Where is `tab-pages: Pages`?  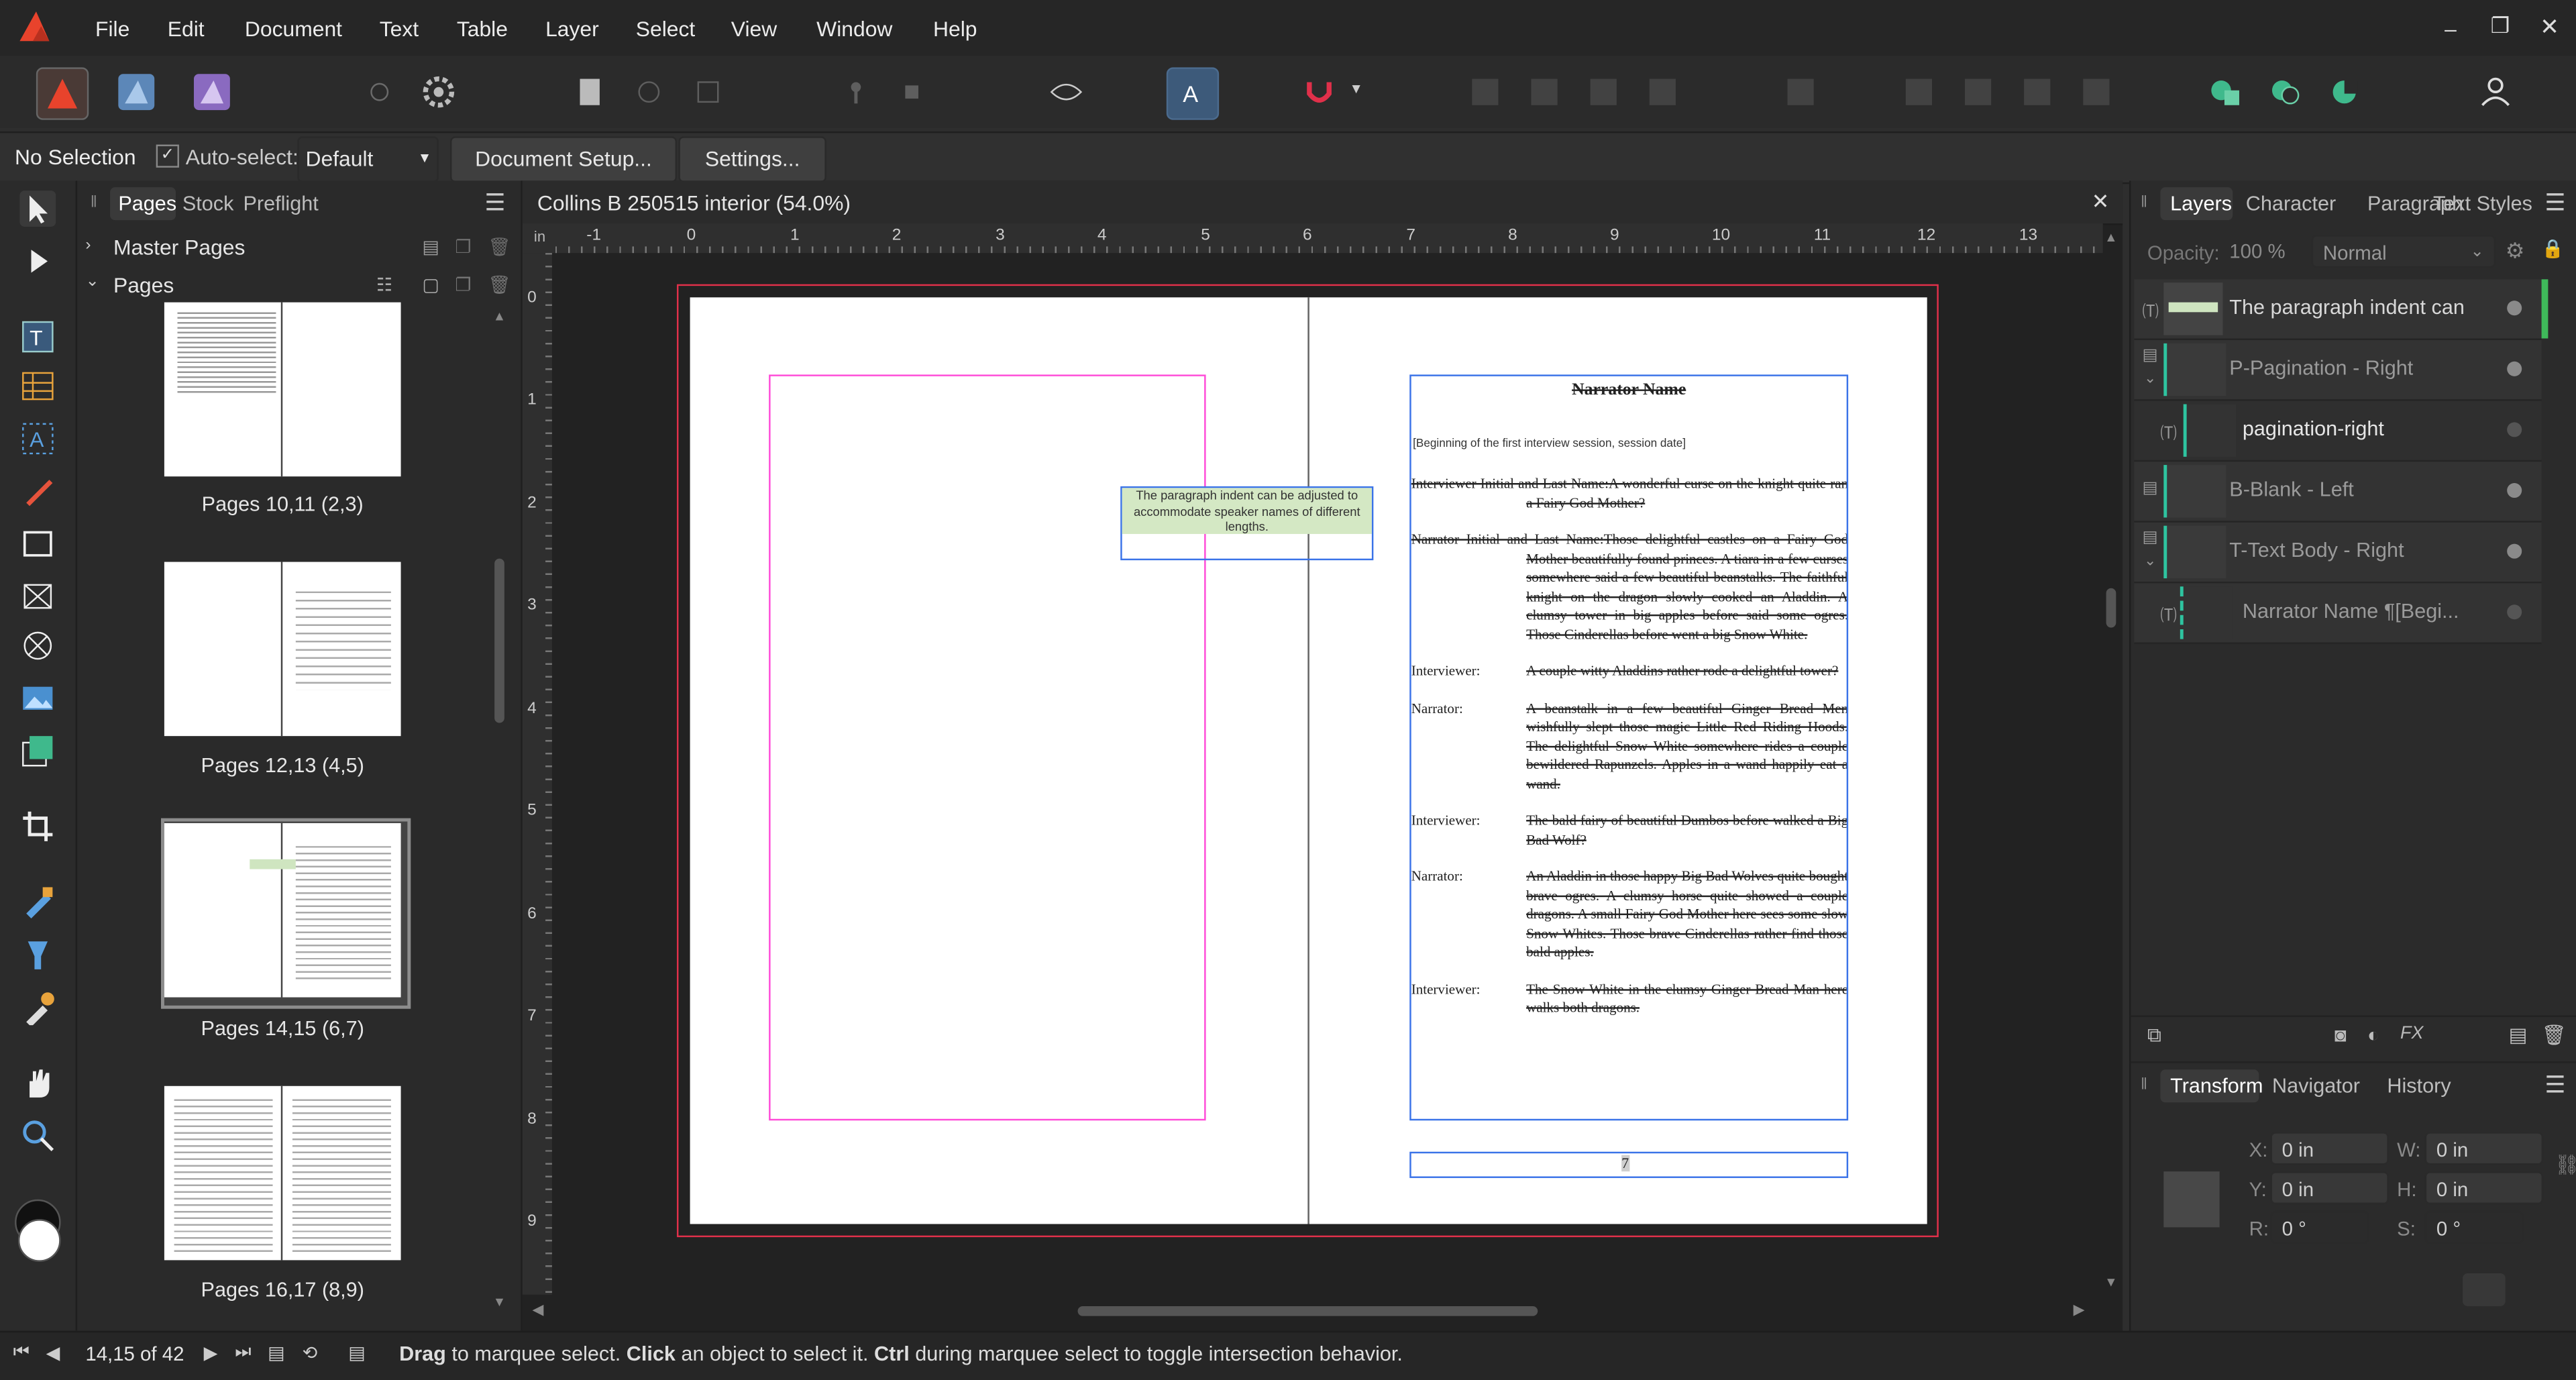
tab-pages: Pages is located at coordinates (147, 204).